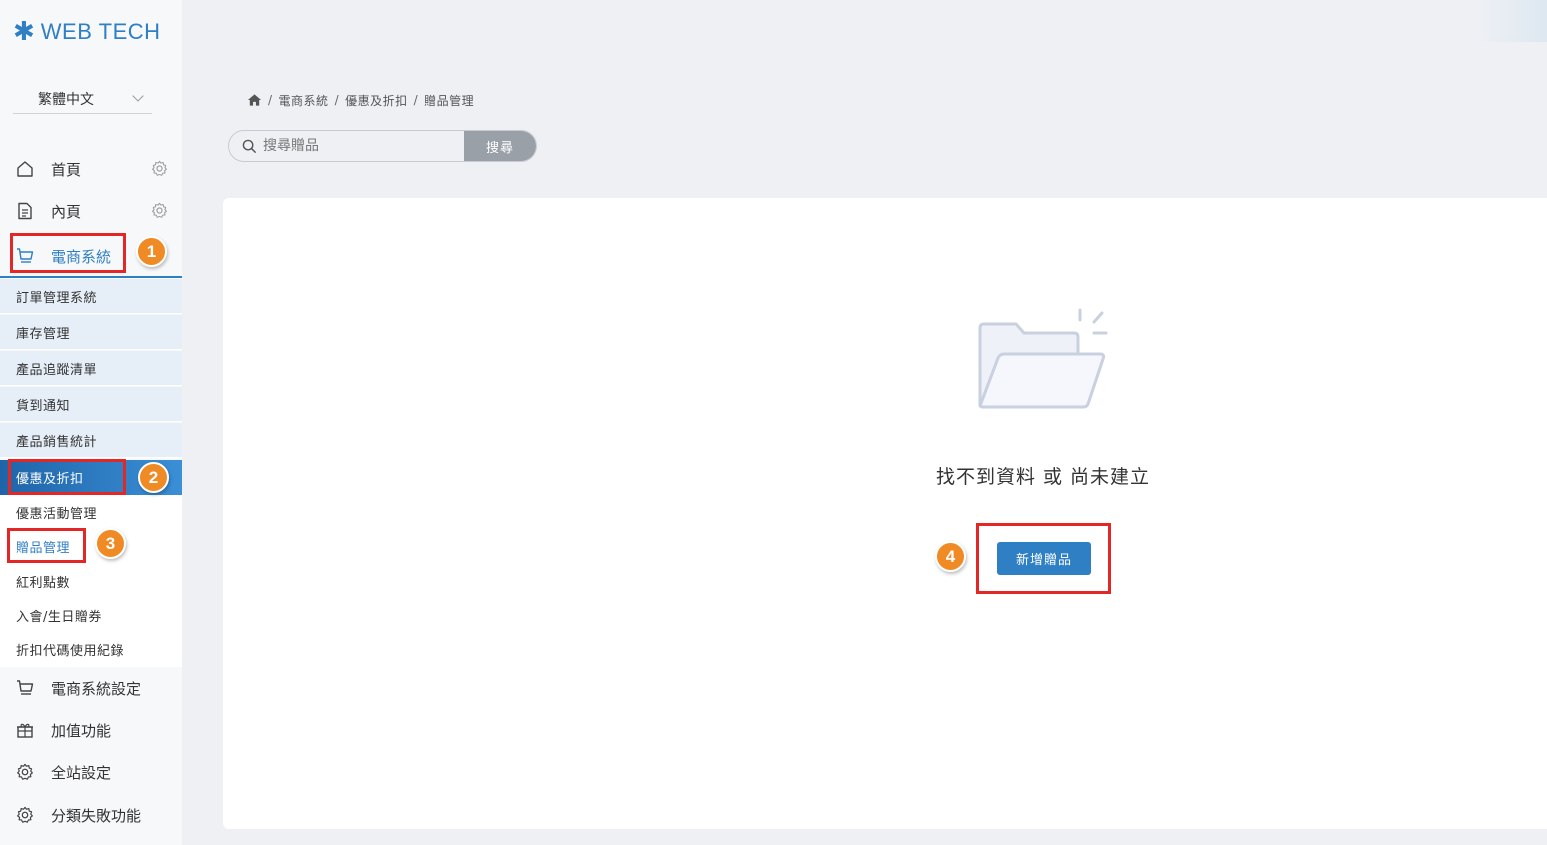 This screenshot has width=1547, height=845. What do you see at coordinates (1044, 558) in the screenshot?
I see `add-gift-button: 新增贈品` at bounding box center [1044, 558].